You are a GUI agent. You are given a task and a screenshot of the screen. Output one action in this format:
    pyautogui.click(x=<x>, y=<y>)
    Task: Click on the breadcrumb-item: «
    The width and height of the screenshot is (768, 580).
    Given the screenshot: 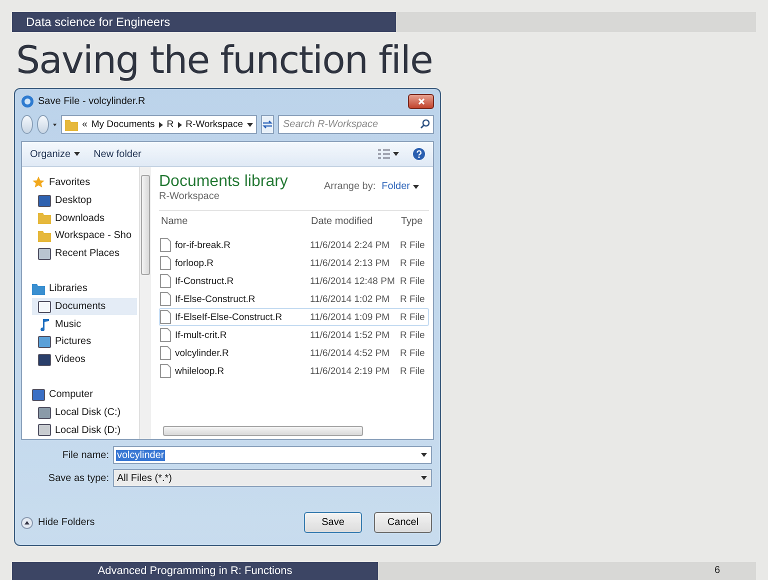 What is the action you would take?
    pyautogui.click(x=85, y=124)
    